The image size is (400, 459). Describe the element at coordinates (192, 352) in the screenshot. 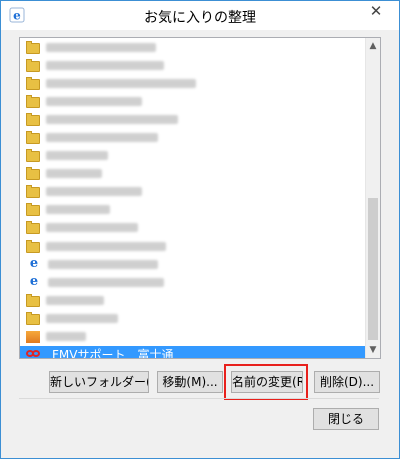

I see `list-item-selected: FMVサポート 富士通` at that location.